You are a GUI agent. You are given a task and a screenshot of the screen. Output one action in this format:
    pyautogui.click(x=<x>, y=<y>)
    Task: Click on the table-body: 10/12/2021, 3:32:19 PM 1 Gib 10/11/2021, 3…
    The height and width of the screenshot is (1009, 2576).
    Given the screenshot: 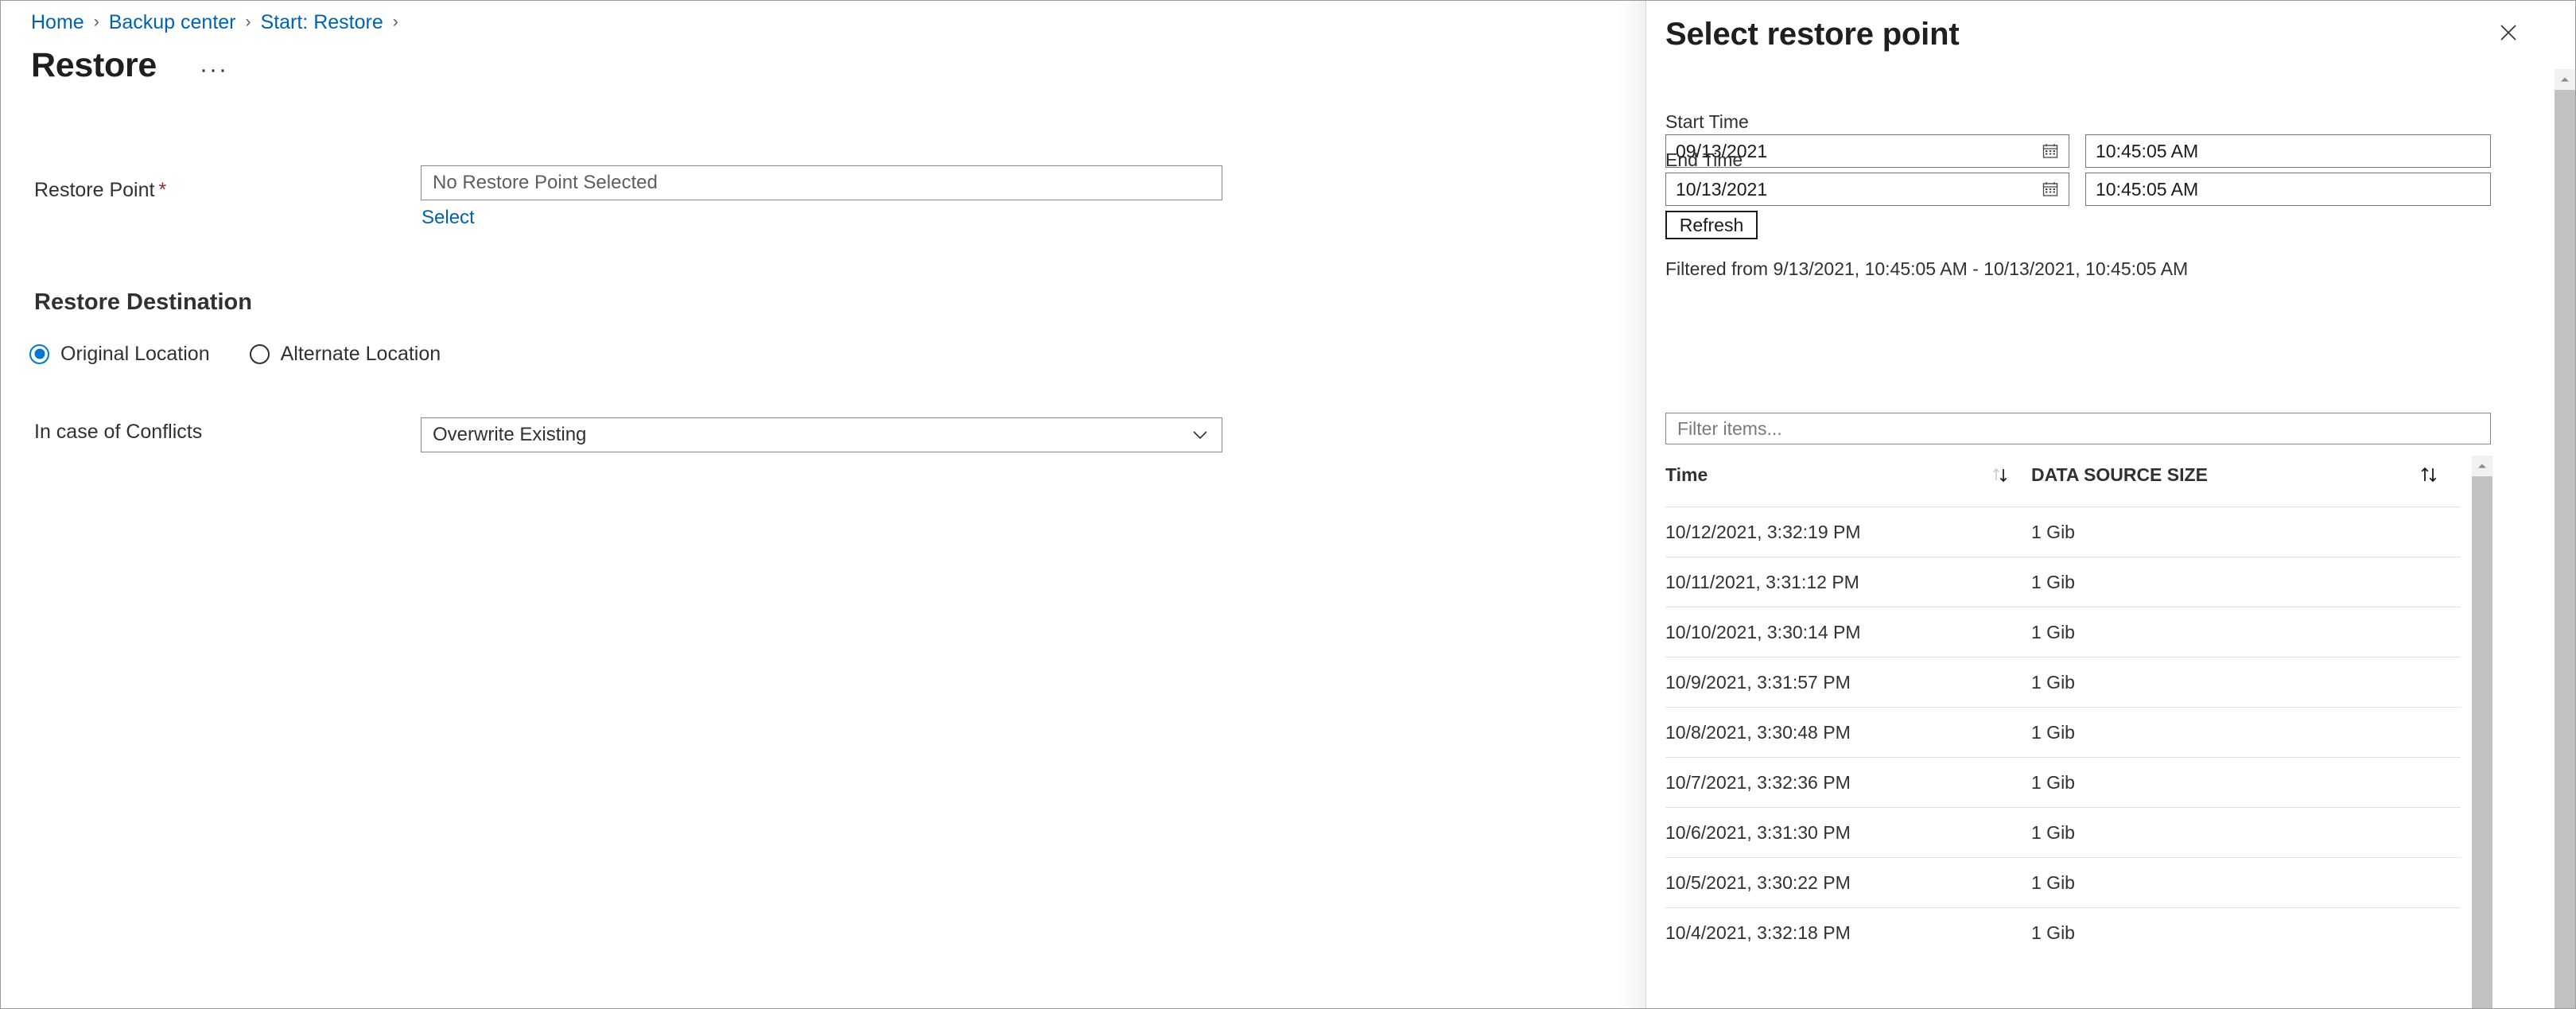 What is the action you would take?
    pyautogui.click(x=2063, y=731)
    